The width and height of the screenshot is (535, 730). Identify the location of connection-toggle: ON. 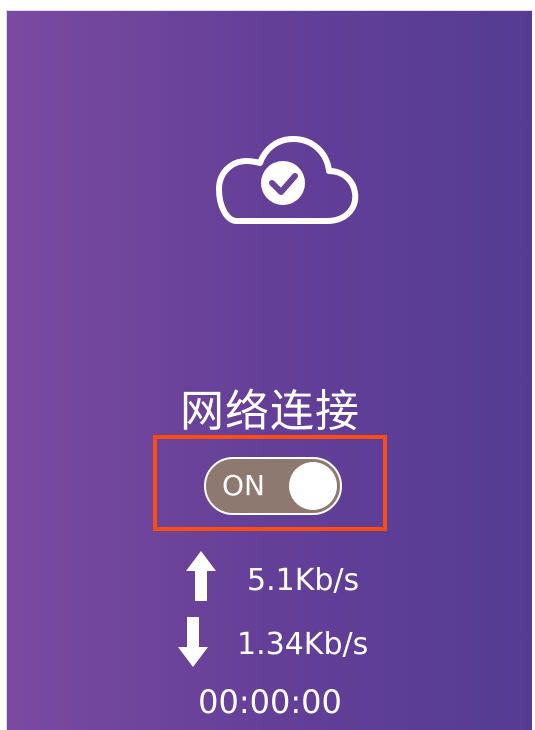
(273, 486).